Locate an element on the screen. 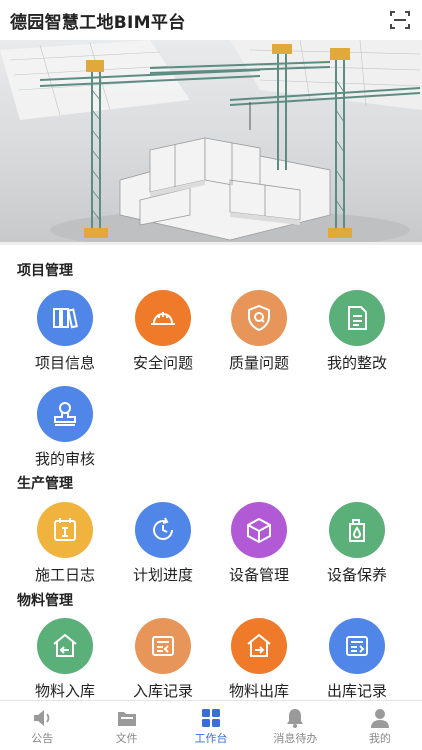  tab-label: 工作台 is located at coordinates (211, 738).